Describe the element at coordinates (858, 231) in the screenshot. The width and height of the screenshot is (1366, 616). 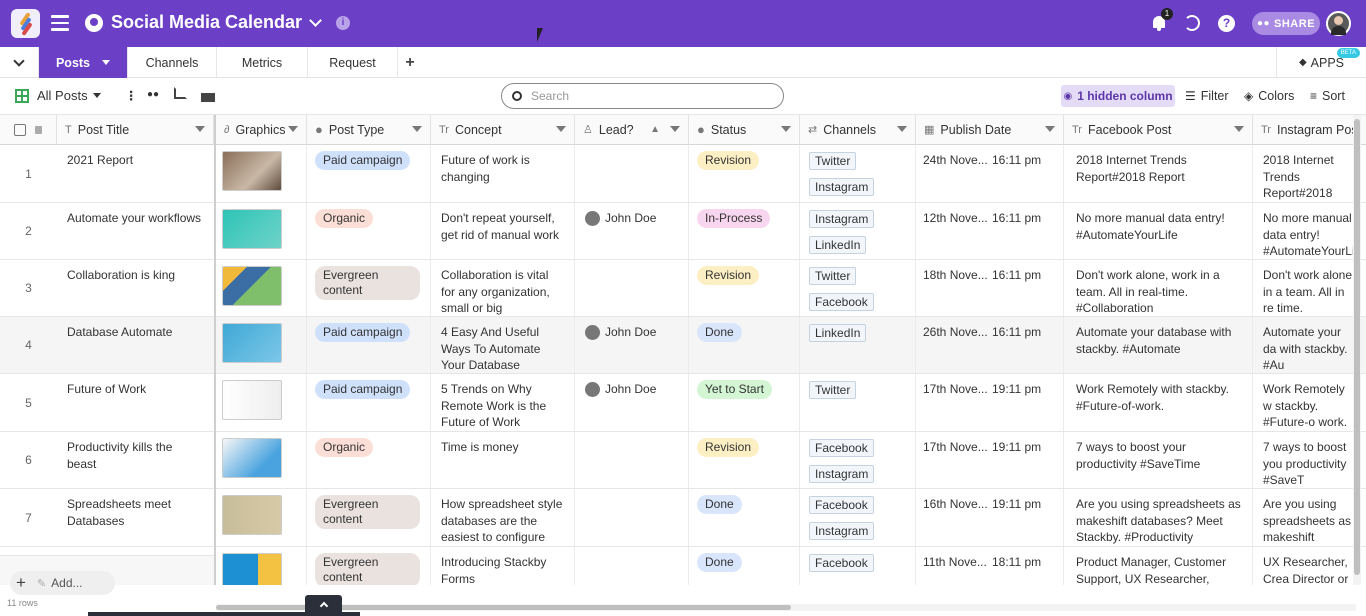
I see `cell-channels: Instagram LinkedIn` at that location.